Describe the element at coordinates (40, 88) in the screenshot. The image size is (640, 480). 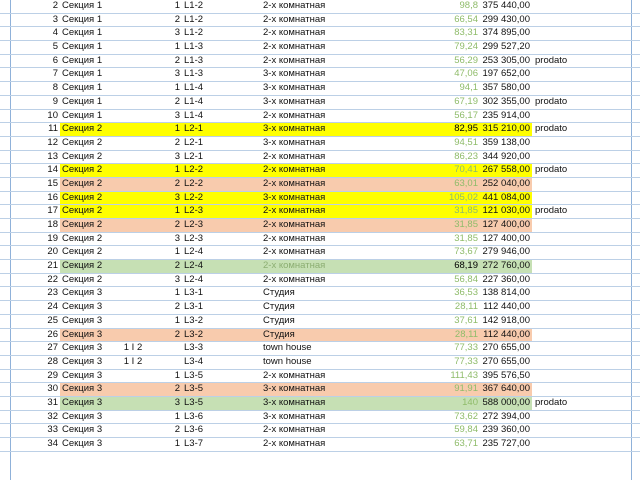
I see `row-number-cell: 8` at that location.